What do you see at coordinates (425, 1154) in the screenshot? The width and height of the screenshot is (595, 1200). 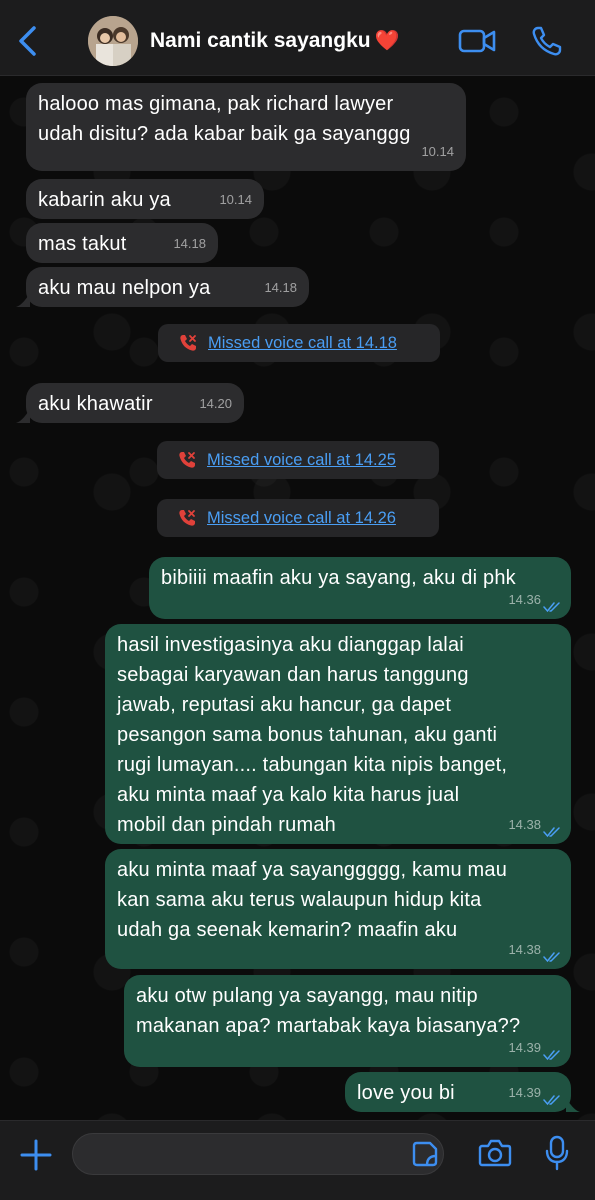 I see `sticker-icon` at bounding box center [425, 1154].